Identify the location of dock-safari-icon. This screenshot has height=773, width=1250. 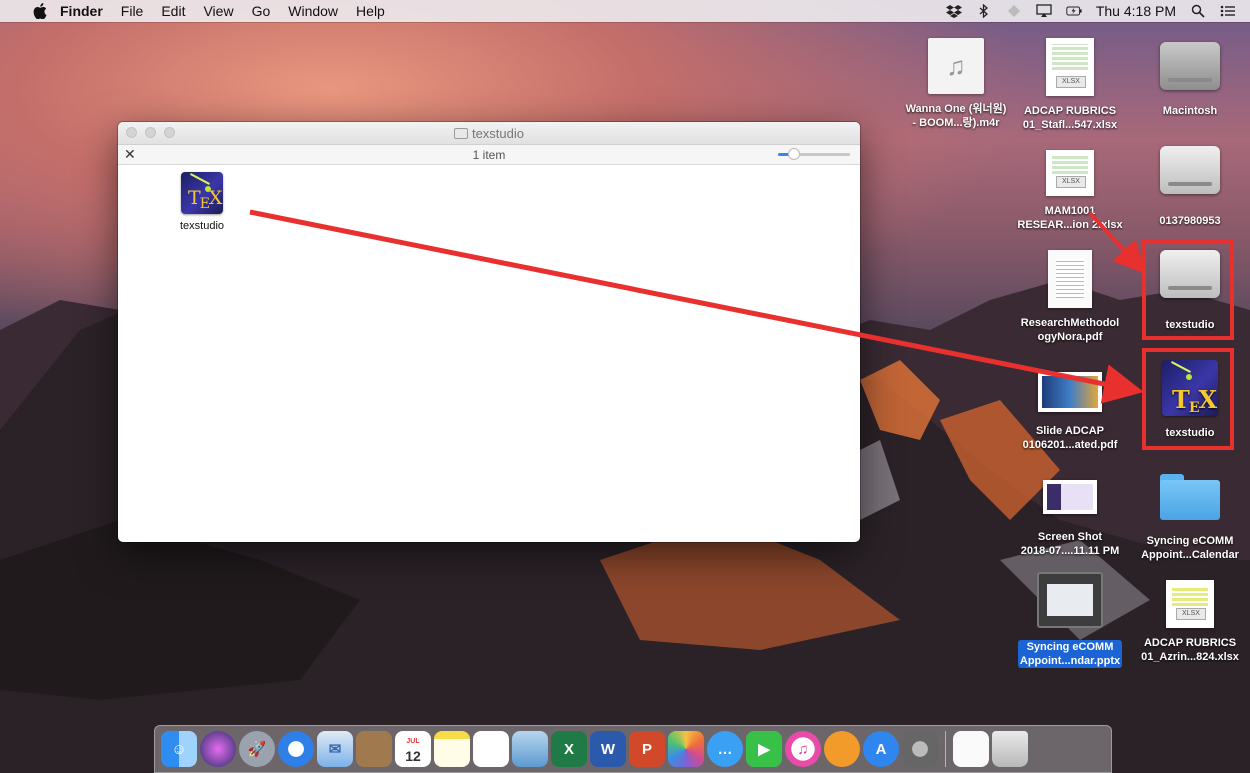
(296, 749).